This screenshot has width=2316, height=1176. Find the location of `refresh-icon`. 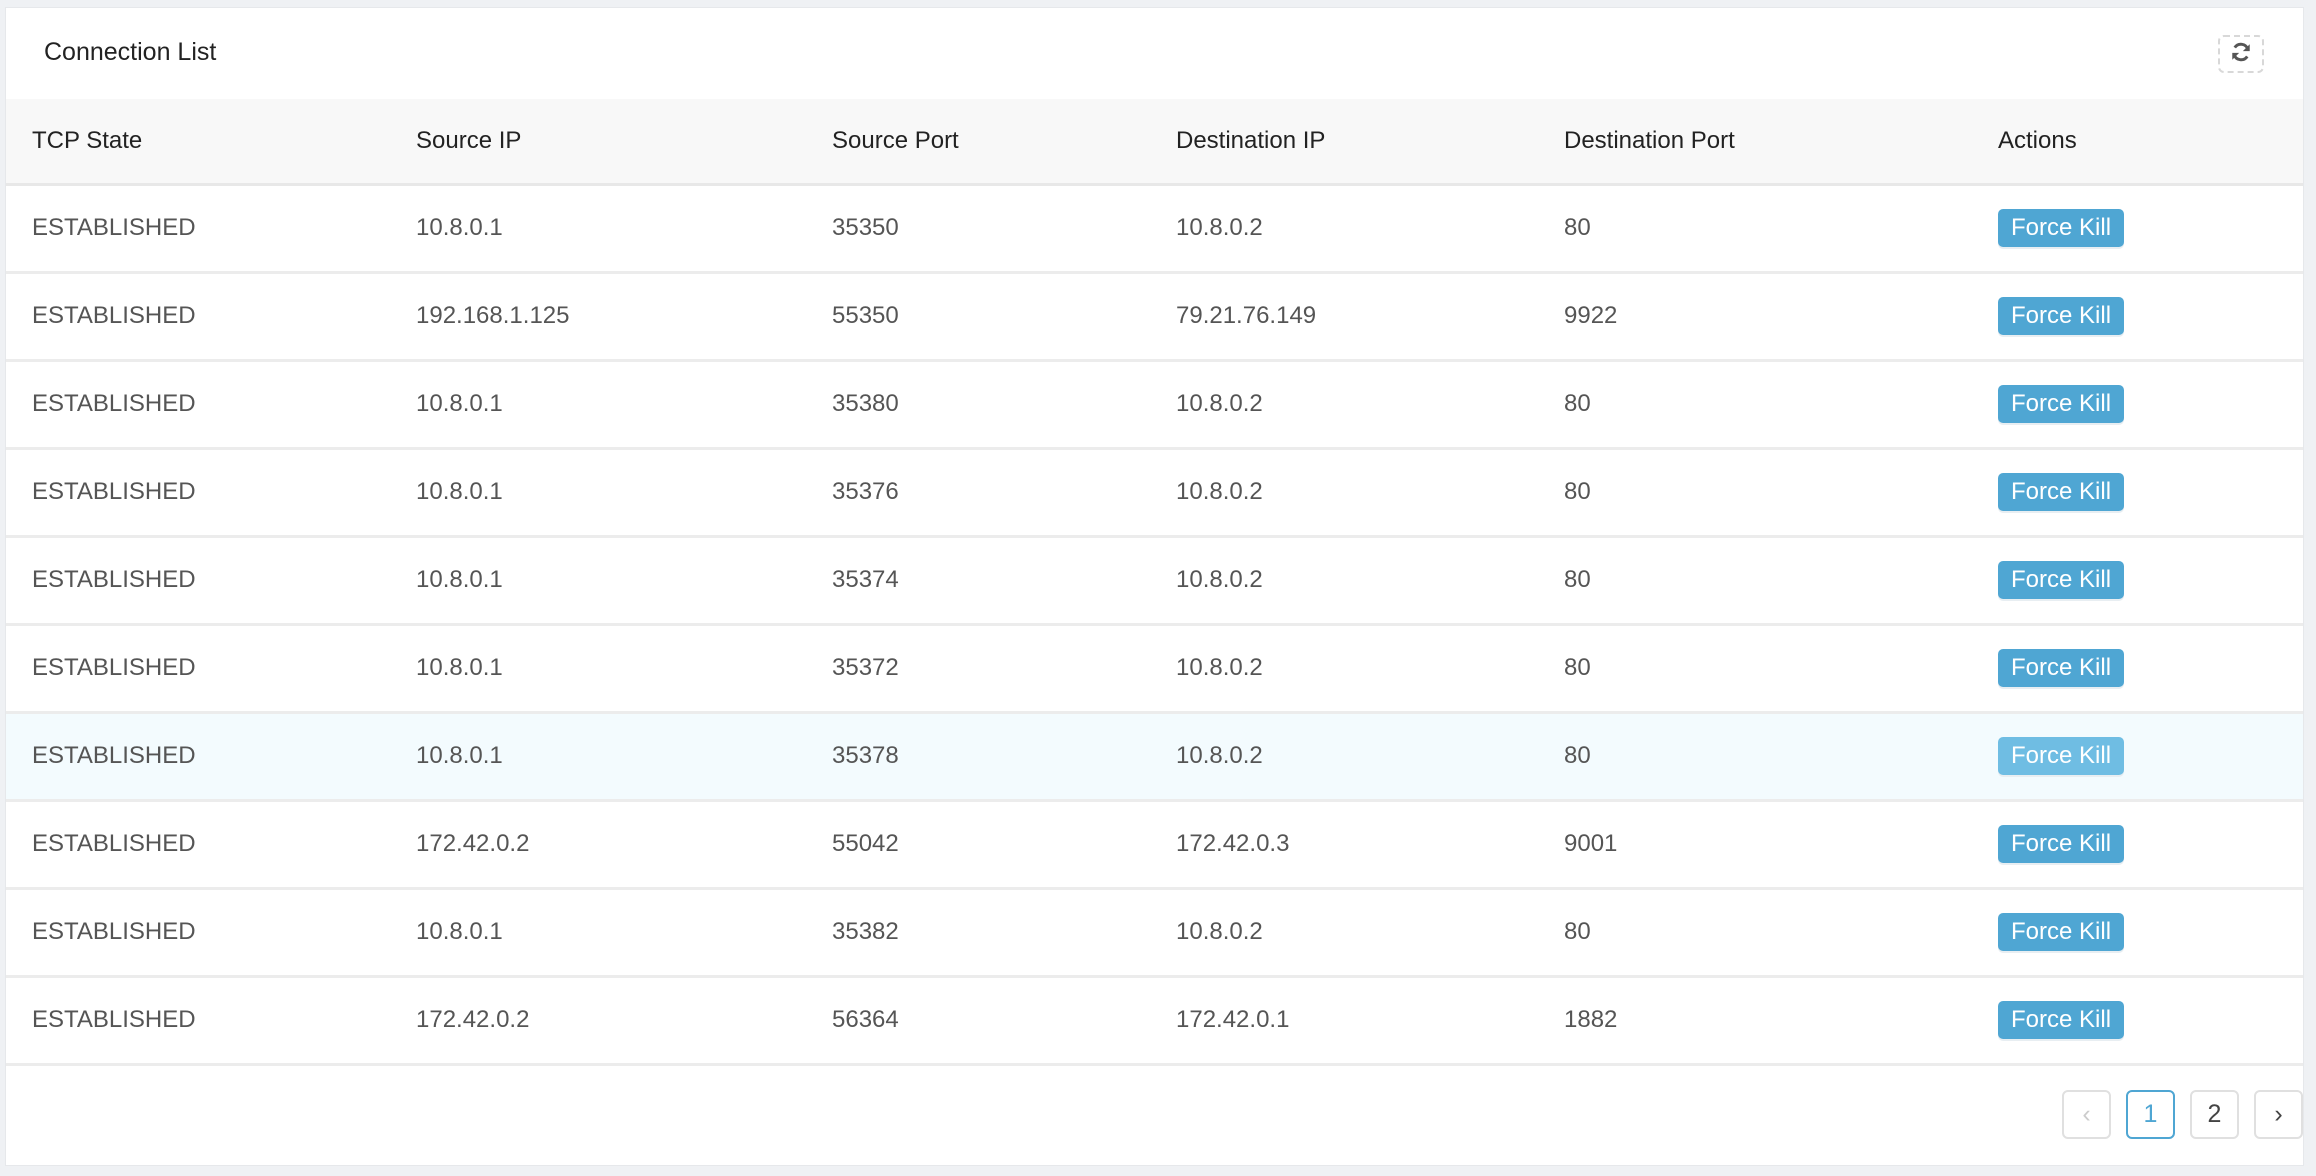

refresh-icon is located at coordinates (2241, 54).